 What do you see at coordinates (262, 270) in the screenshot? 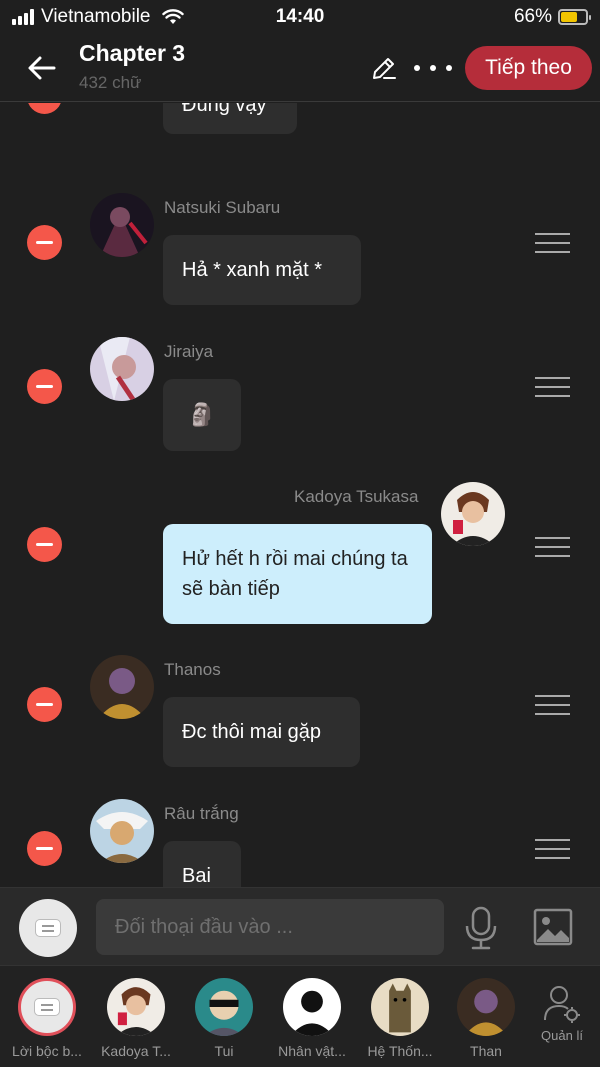
I see `message-bubble: Hả * xanh mặt *` at bounding box center [262, 270].